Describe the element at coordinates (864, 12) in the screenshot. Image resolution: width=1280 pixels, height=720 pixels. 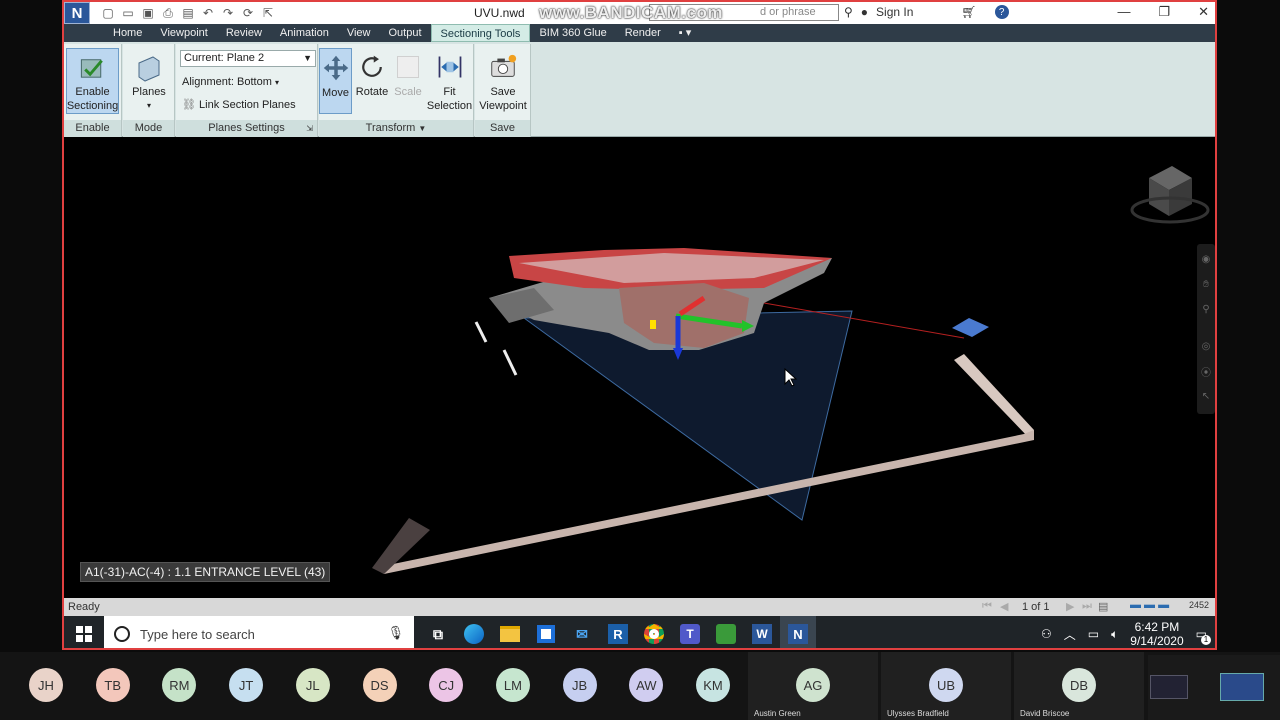
I see `user-icon: ●` at that location.